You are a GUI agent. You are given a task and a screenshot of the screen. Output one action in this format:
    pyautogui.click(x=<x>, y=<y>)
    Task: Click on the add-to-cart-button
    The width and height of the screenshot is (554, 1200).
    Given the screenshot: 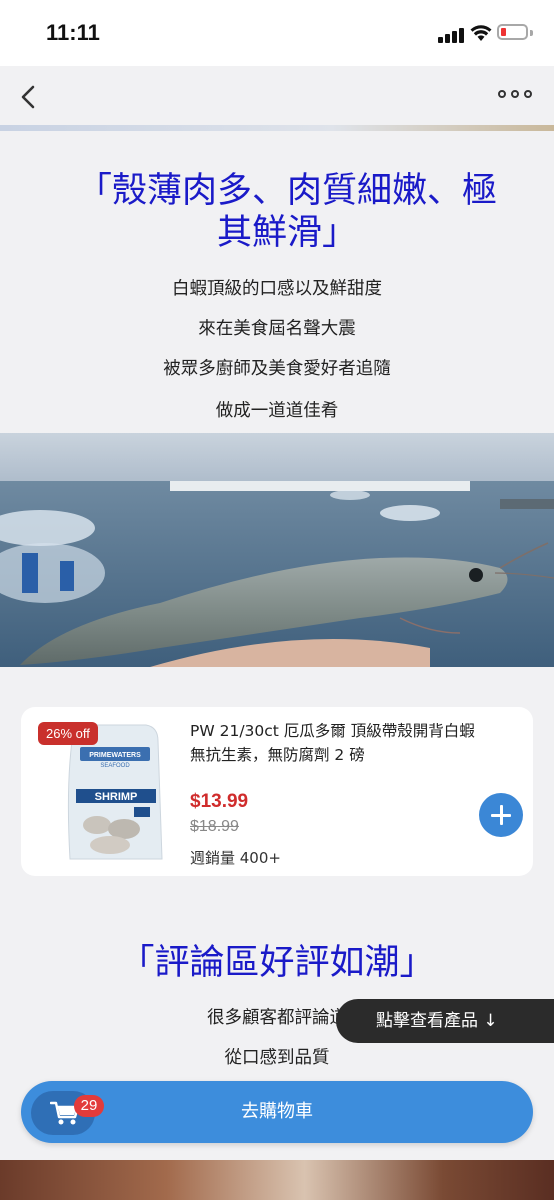 What is the action you would take?
    pyautogui.click(x=501, y=815)
    